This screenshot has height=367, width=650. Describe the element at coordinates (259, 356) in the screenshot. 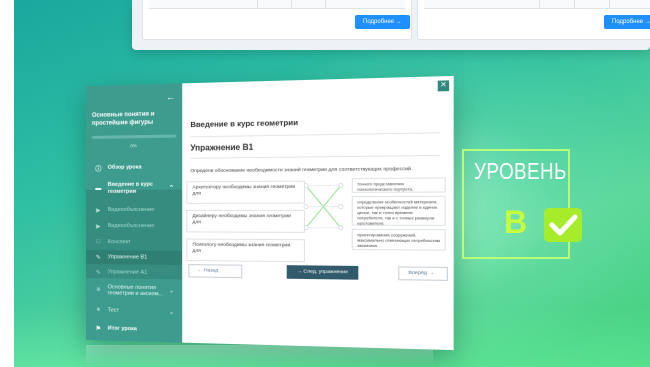

I see `window-reflection` at that location.